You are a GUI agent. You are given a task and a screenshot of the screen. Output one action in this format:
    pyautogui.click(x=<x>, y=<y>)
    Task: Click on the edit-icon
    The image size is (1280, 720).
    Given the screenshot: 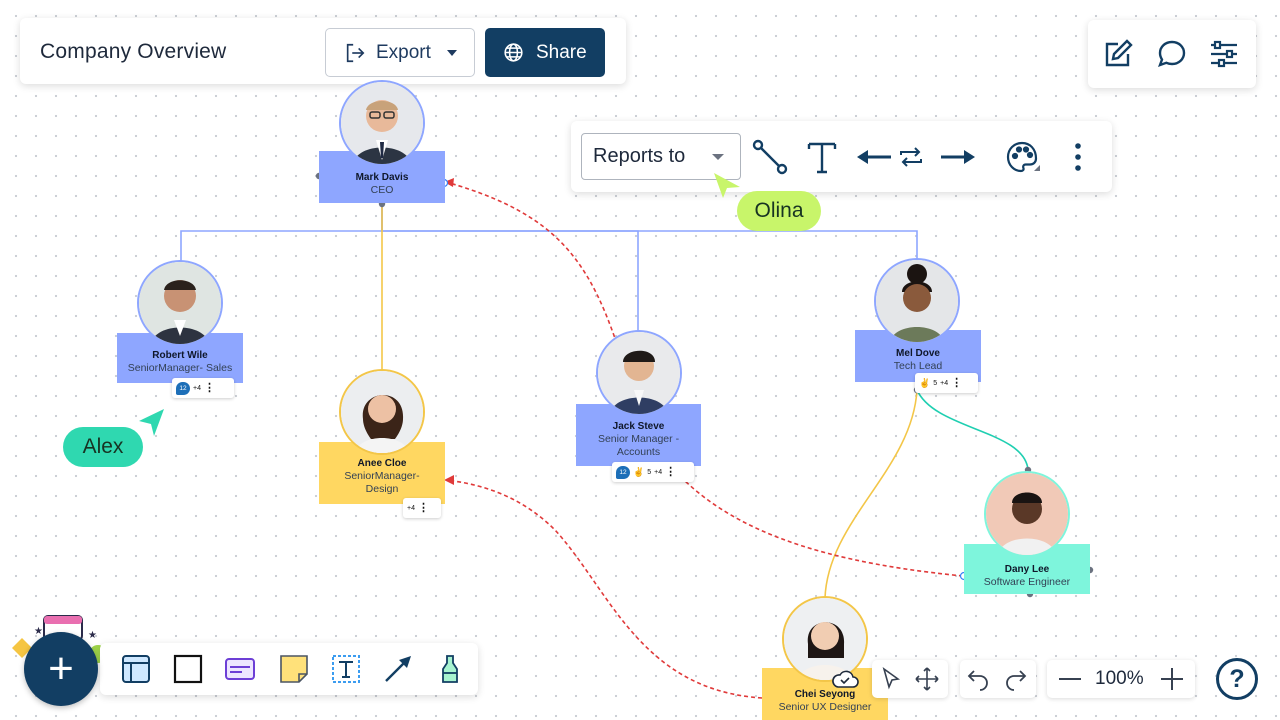 What is the action you would take?
    pyautogui.click(x=1118, y=54)
    